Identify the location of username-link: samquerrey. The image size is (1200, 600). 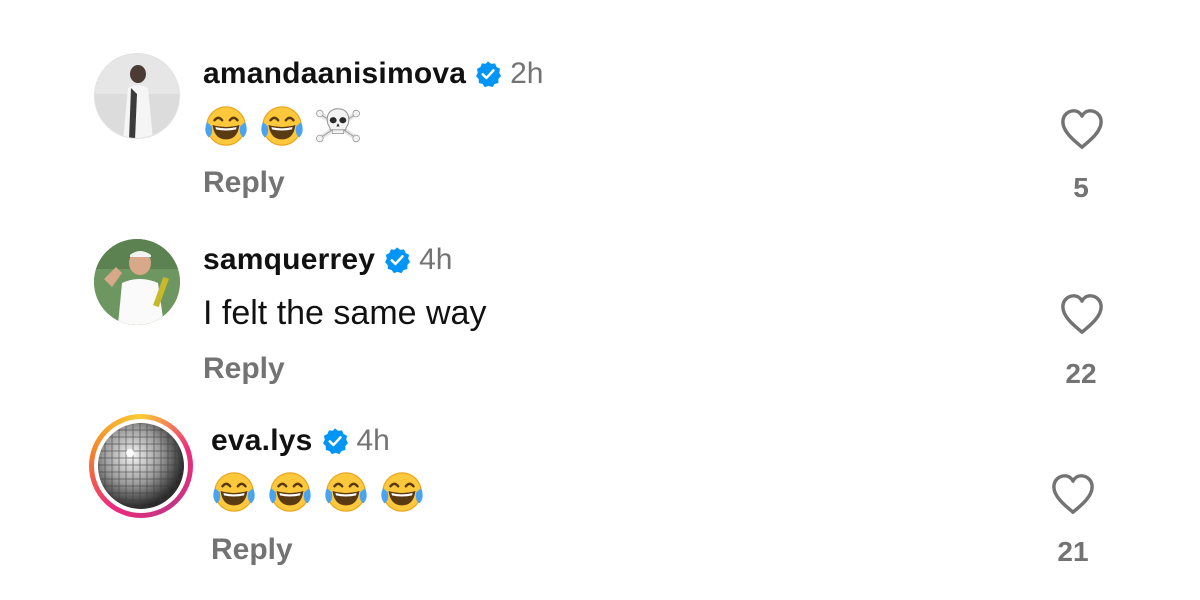
(289, 260).